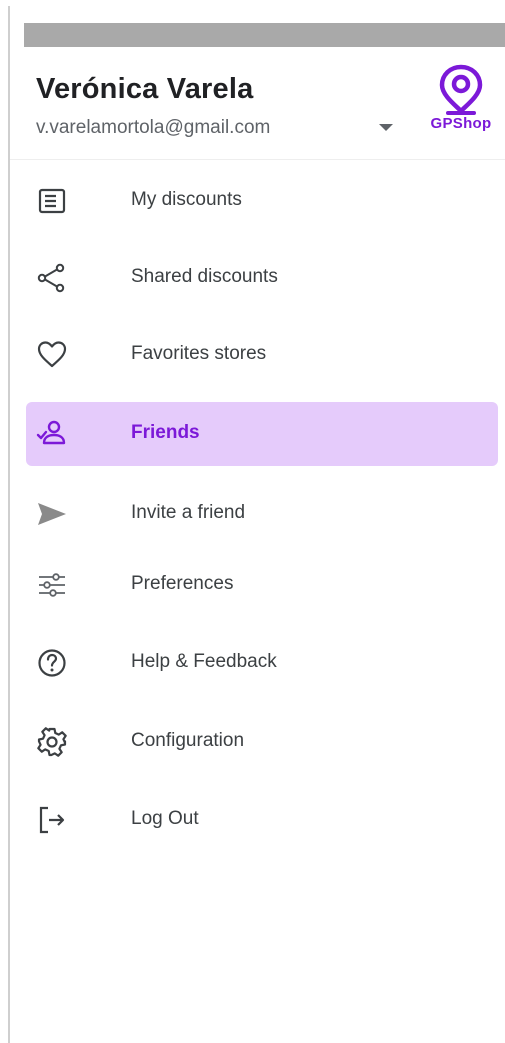 The width and height of the screenshot is (505, 1043). Describe the element at coordinates (145, 89) in the screenshot. I see `user-name: Verónica Varela` at that location.